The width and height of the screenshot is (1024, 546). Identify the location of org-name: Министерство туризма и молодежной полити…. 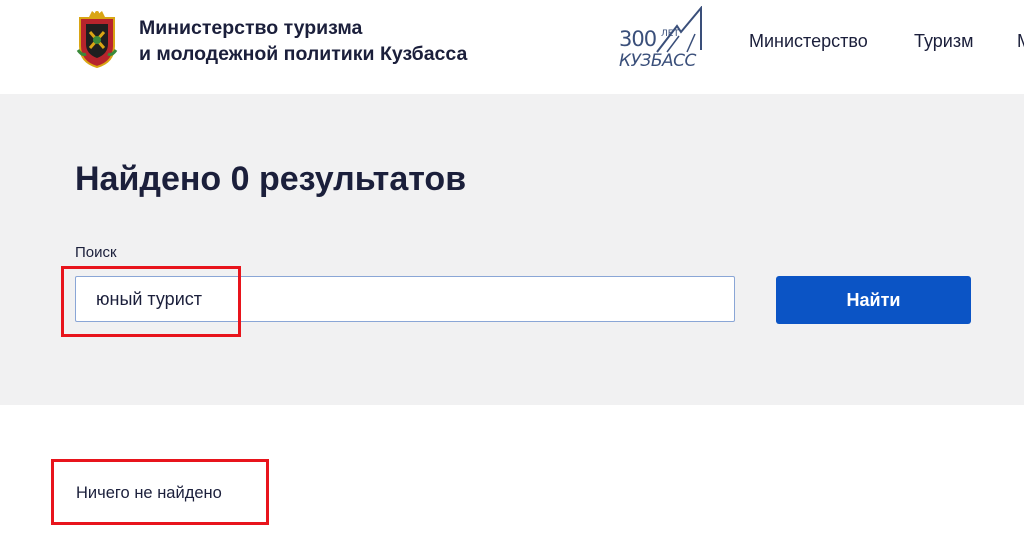
(303, 41).